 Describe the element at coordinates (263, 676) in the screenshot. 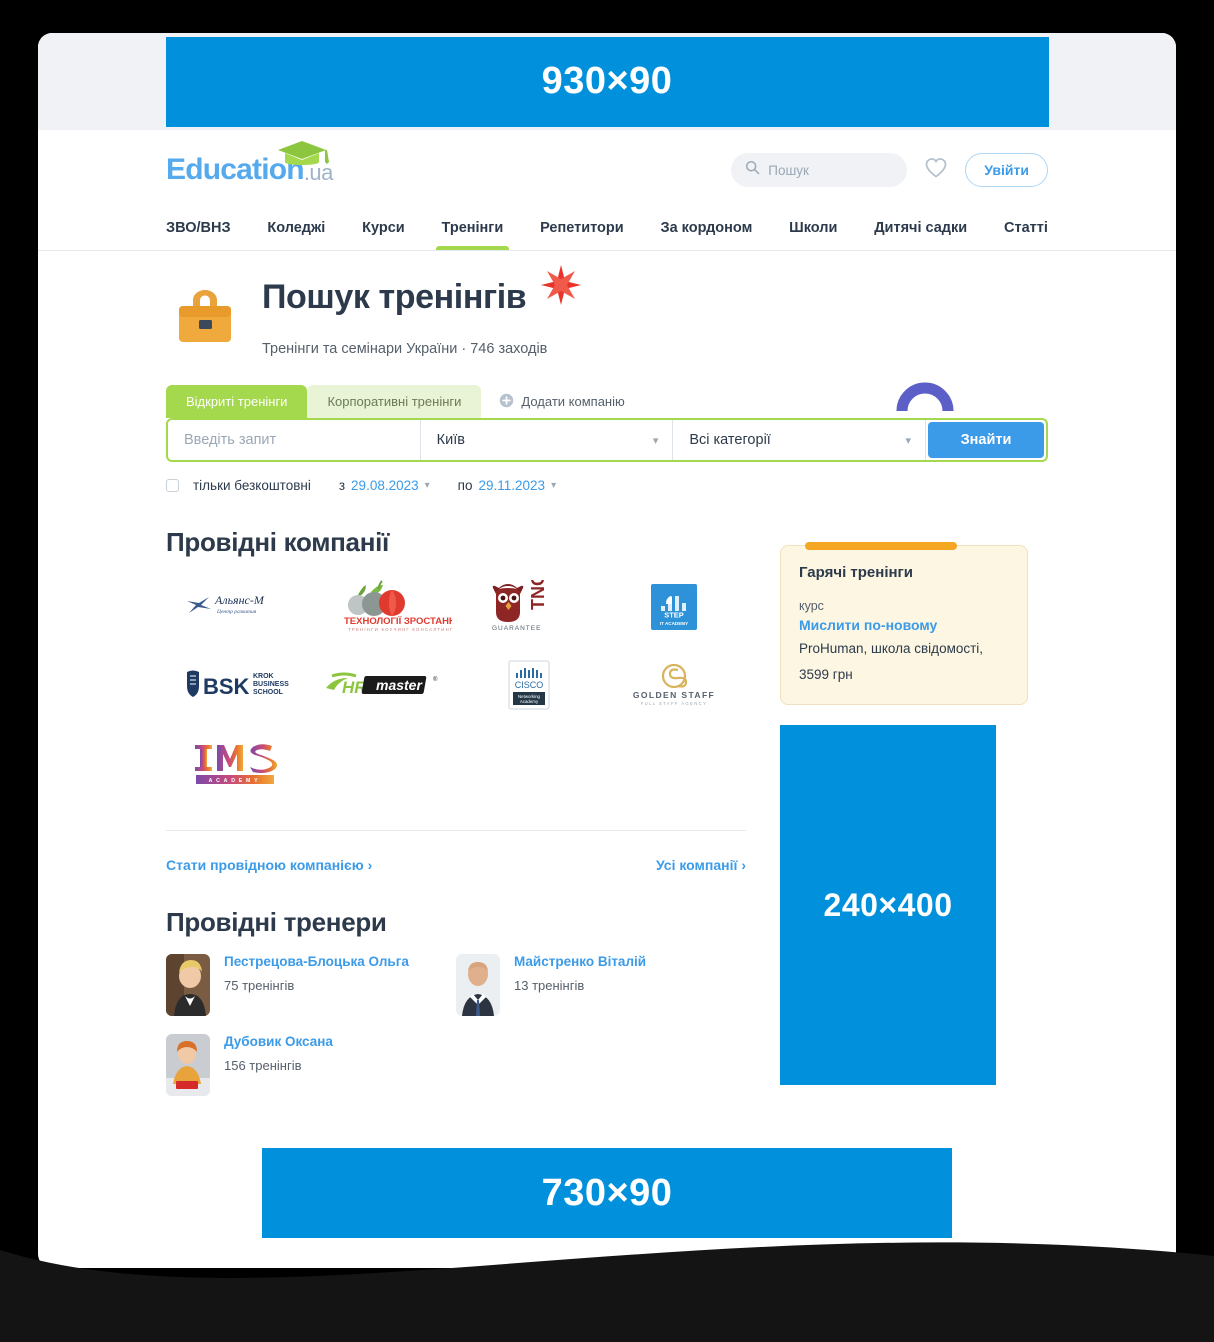

I see `svg-text: KROK` at that location.